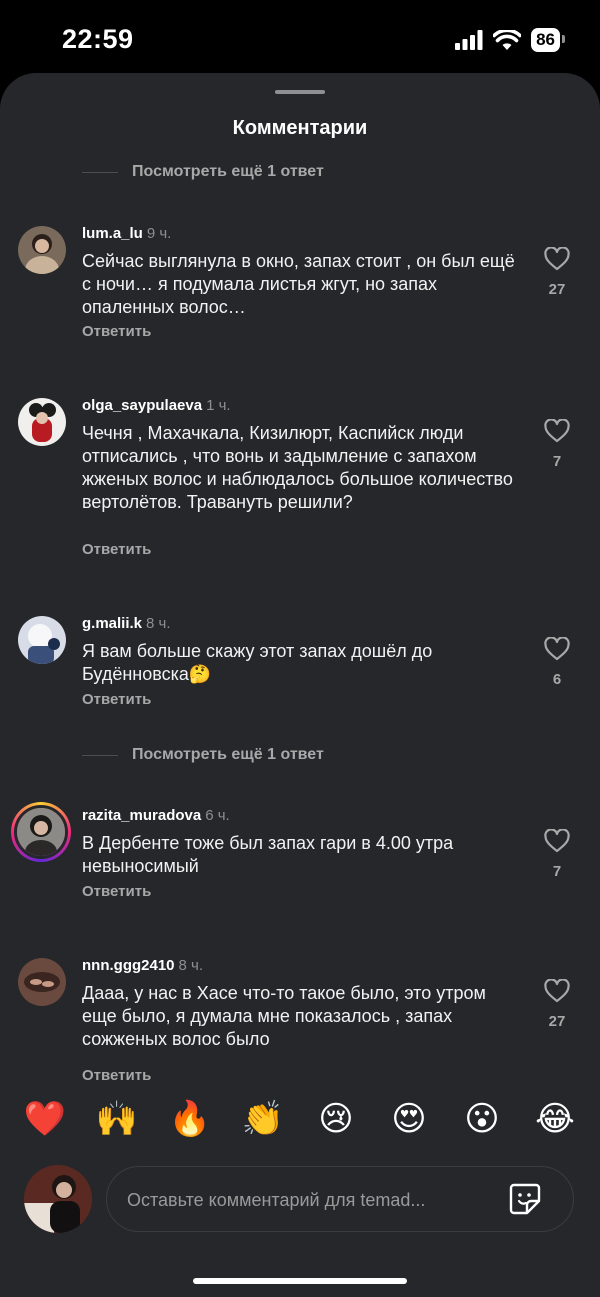  I want to click on wifi-icon, so click(507, 40).